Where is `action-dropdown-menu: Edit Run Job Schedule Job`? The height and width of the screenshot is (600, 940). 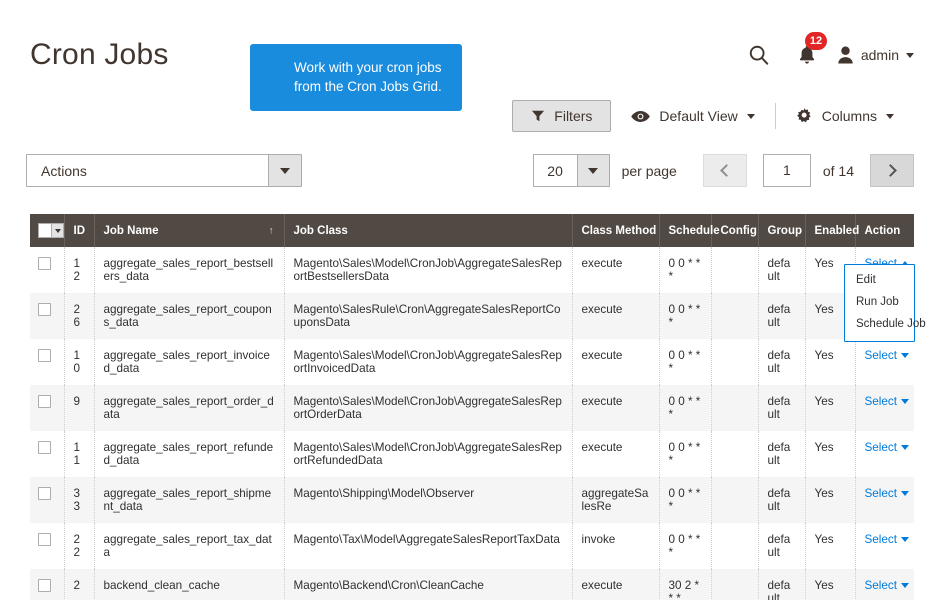
action-dropdown-menu: Edit Run Job Schedule Job is located at coordinates (885, 303).